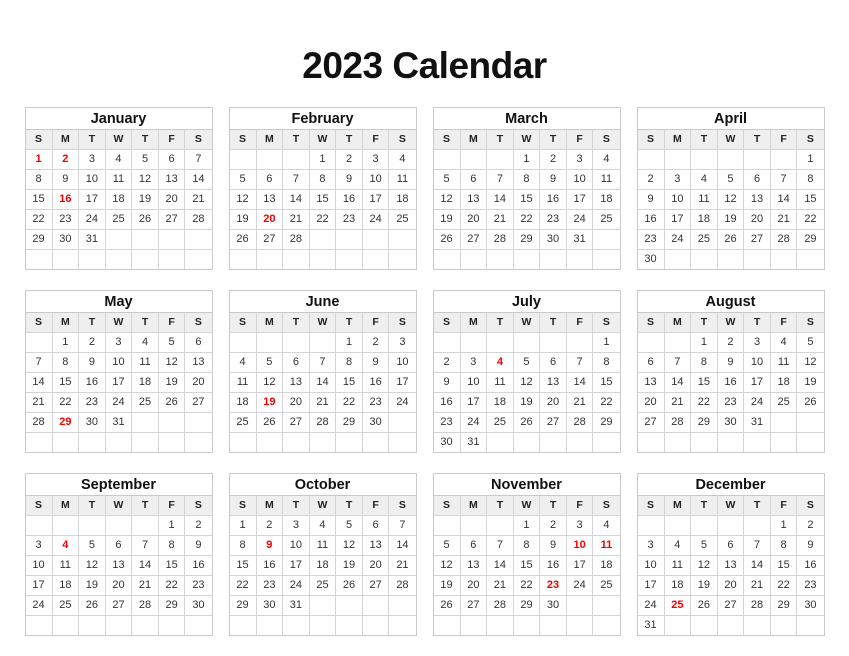  What do you see at coordinates (65, 342) in the screenshot?
I see `day-cell: 1` at bounding box center [65, 342].